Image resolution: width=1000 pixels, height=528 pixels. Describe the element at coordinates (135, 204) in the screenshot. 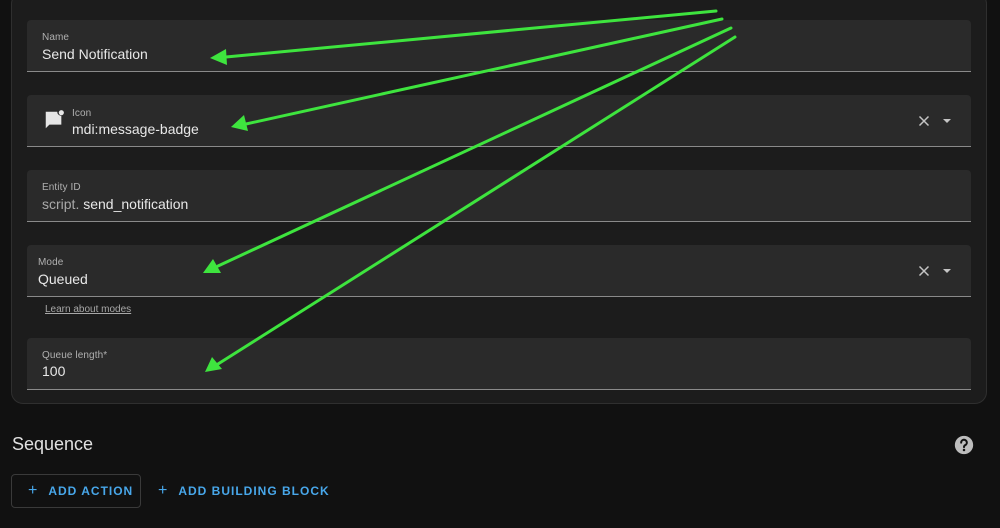

I see `entity-id-value: send_notification` at that location.